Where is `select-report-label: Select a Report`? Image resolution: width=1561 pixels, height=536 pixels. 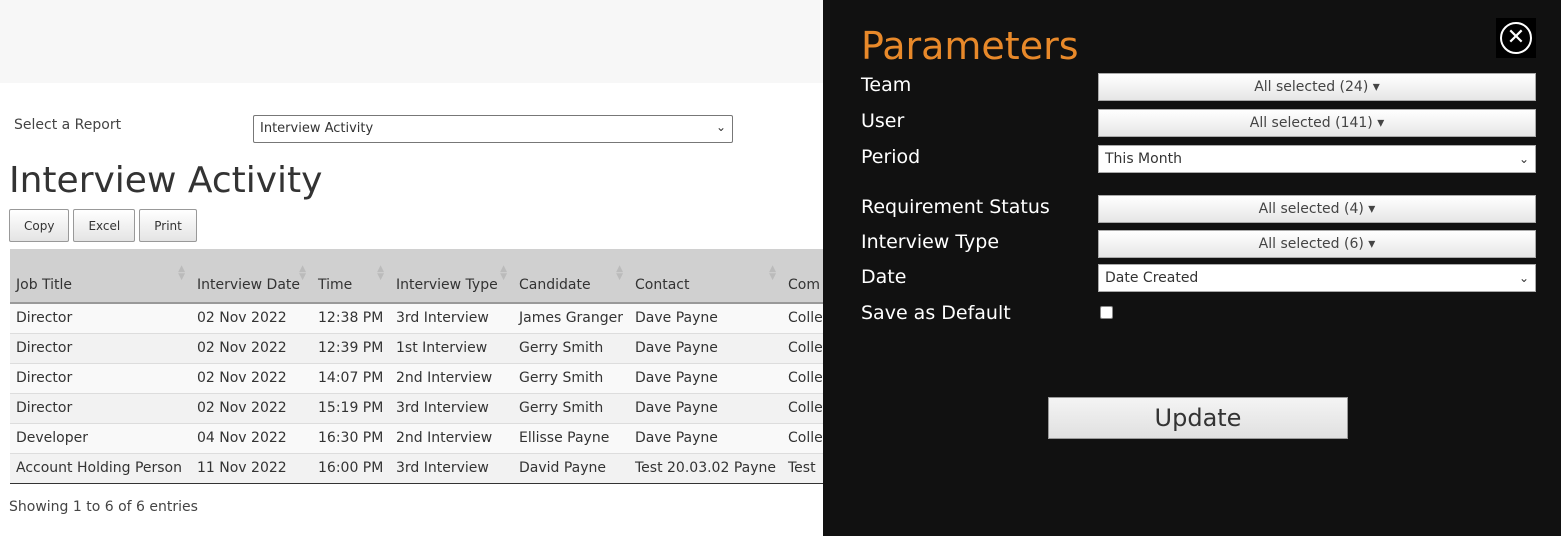
select-report-label: Select a Report is located at coordinates (68, 125).